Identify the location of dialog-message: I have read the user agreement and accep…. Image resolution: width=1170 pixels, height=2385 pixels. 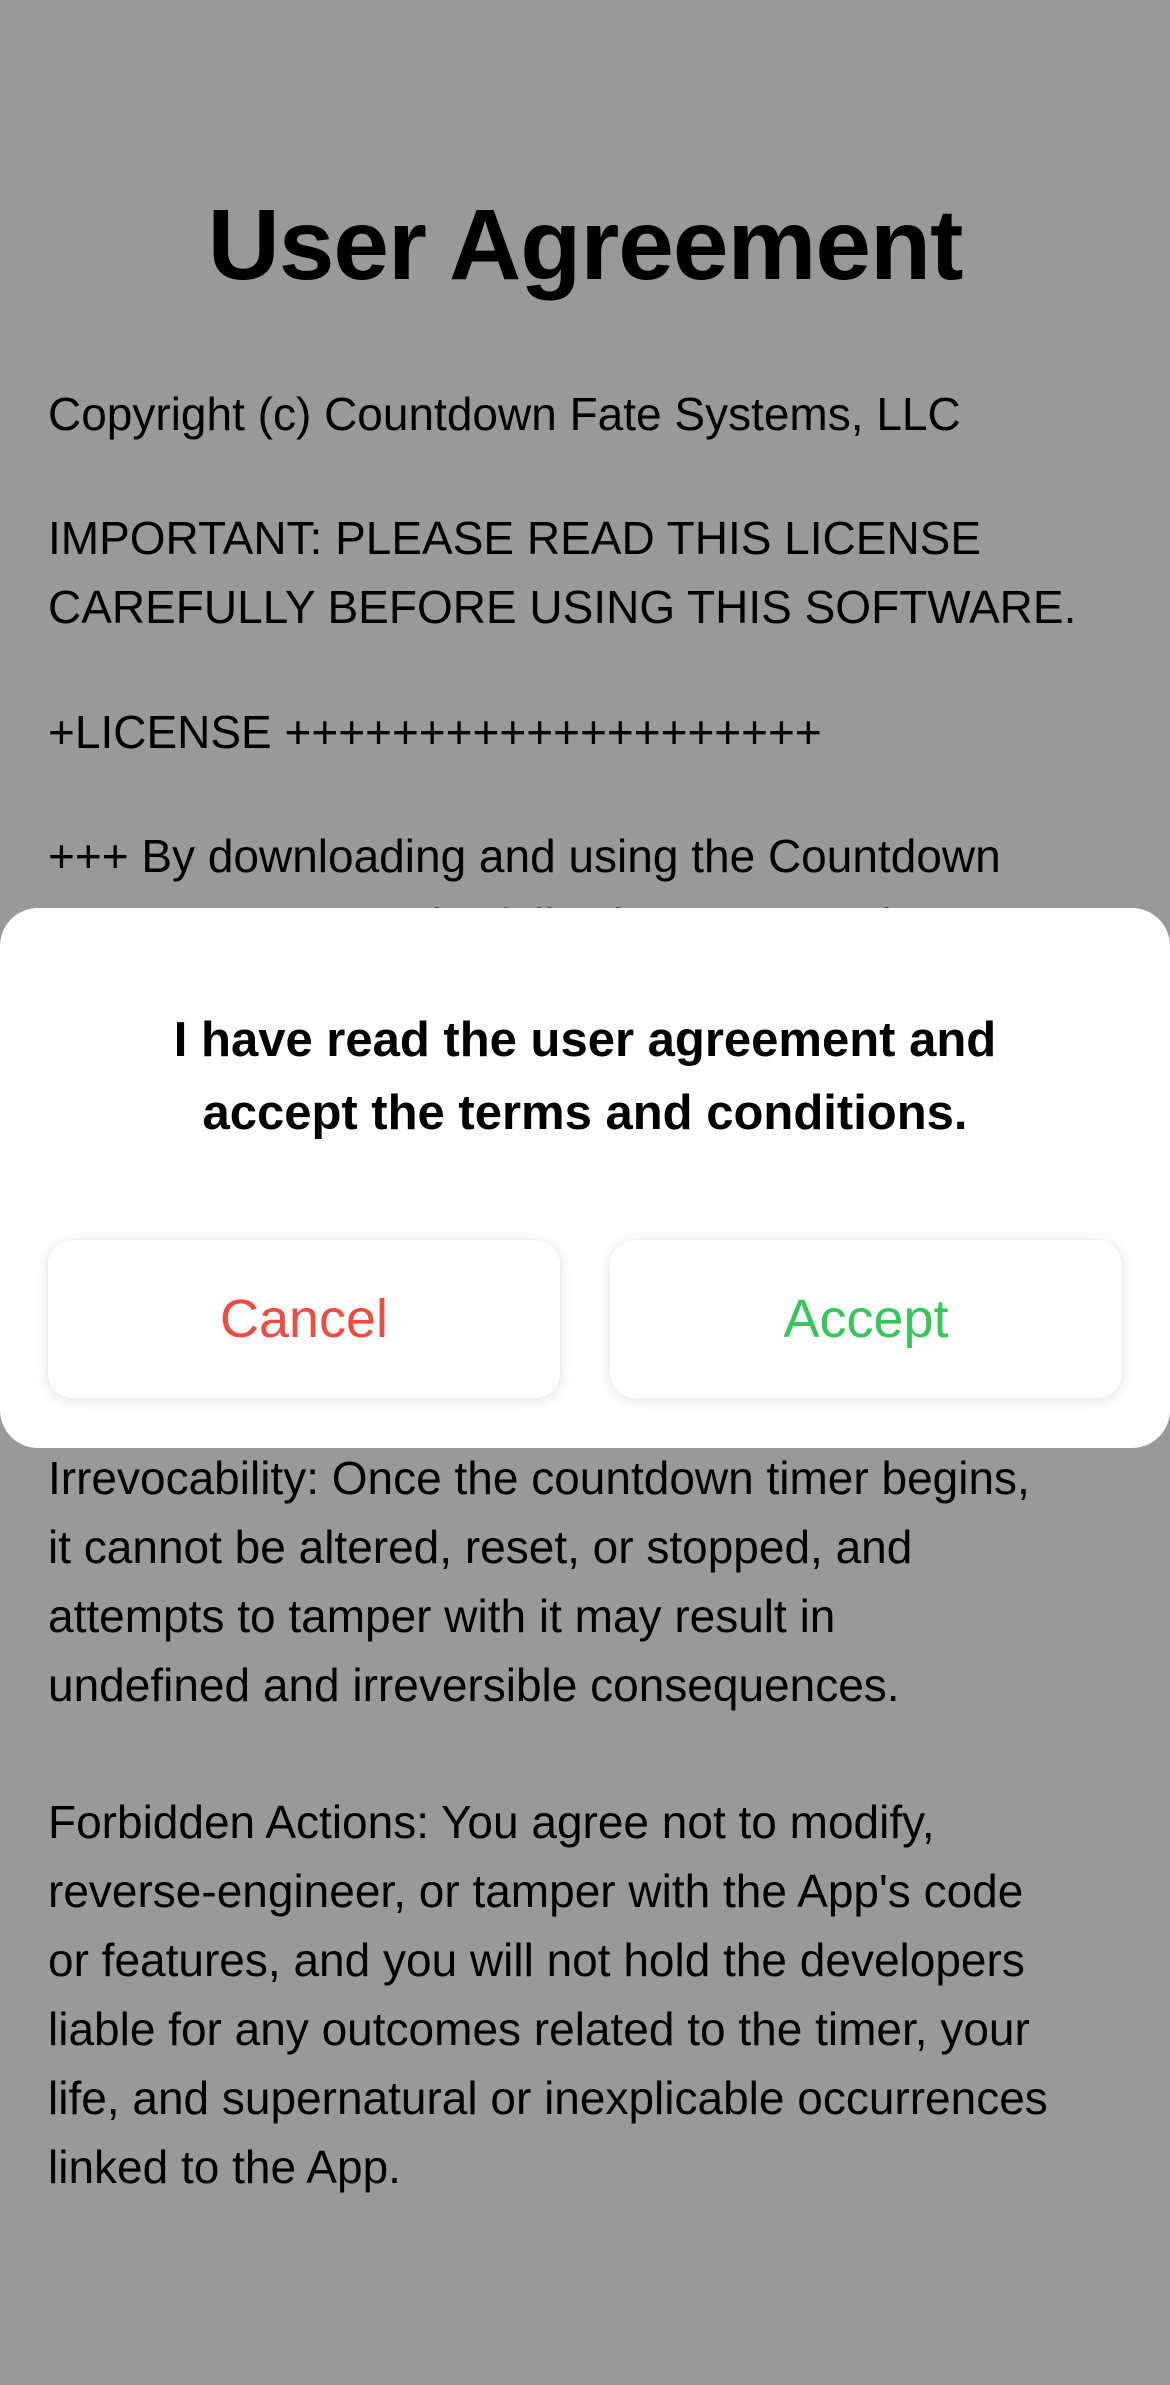
(585, 1076).